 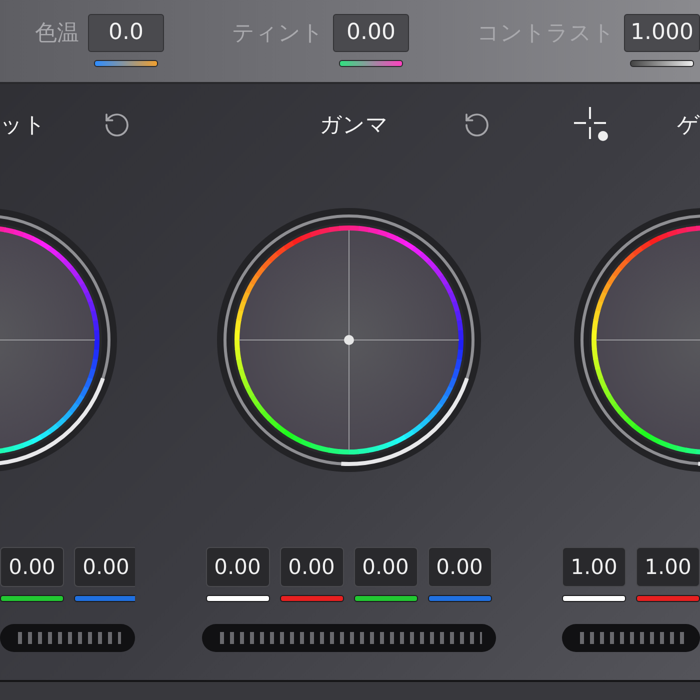 I want to click on color-wheel, so click(x=635, y=340).